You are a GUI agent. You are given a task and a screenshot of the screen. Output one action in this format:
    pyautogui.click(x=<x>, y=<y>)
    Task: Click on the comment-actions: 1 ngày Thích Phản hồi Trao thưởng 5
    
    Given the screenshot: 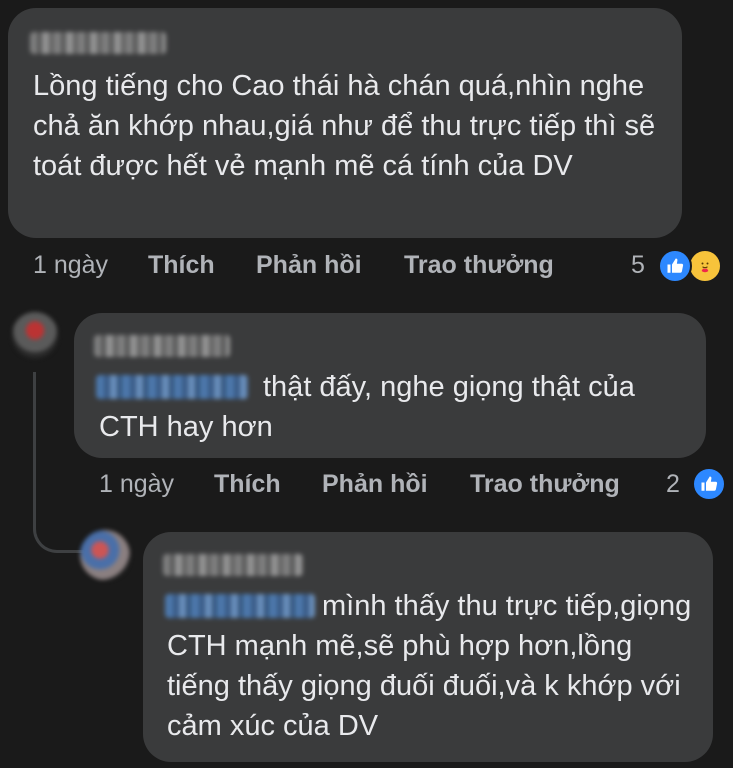 What is the action you would take?
    pyautogui.click(x=383, y=267)
    